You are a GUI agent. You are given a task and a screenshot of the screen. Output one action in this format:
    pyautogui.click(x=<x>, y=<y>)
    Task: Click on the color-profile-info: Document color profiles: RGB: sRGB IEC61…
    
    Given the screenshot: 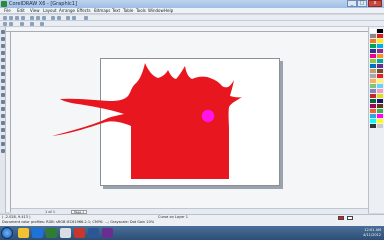 What is the action you would take?
    pyautogui.click(x=78, y=222)
    